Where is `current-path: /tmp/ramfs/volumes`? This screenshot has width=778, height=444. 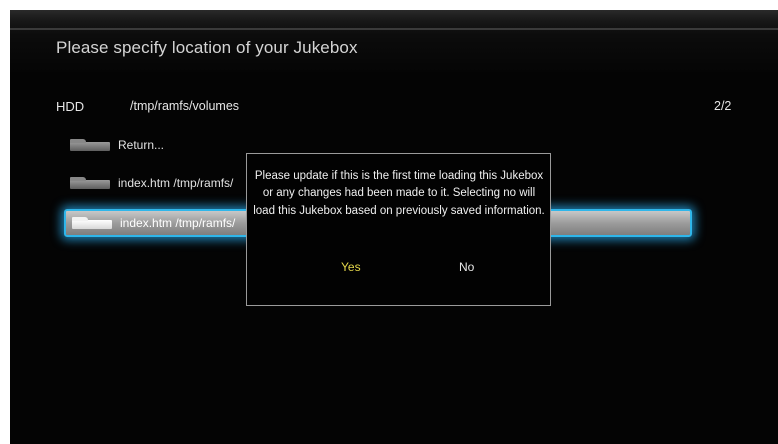 current-path: /tmp/ramfs/volumes is located at coordinates (185, 106).